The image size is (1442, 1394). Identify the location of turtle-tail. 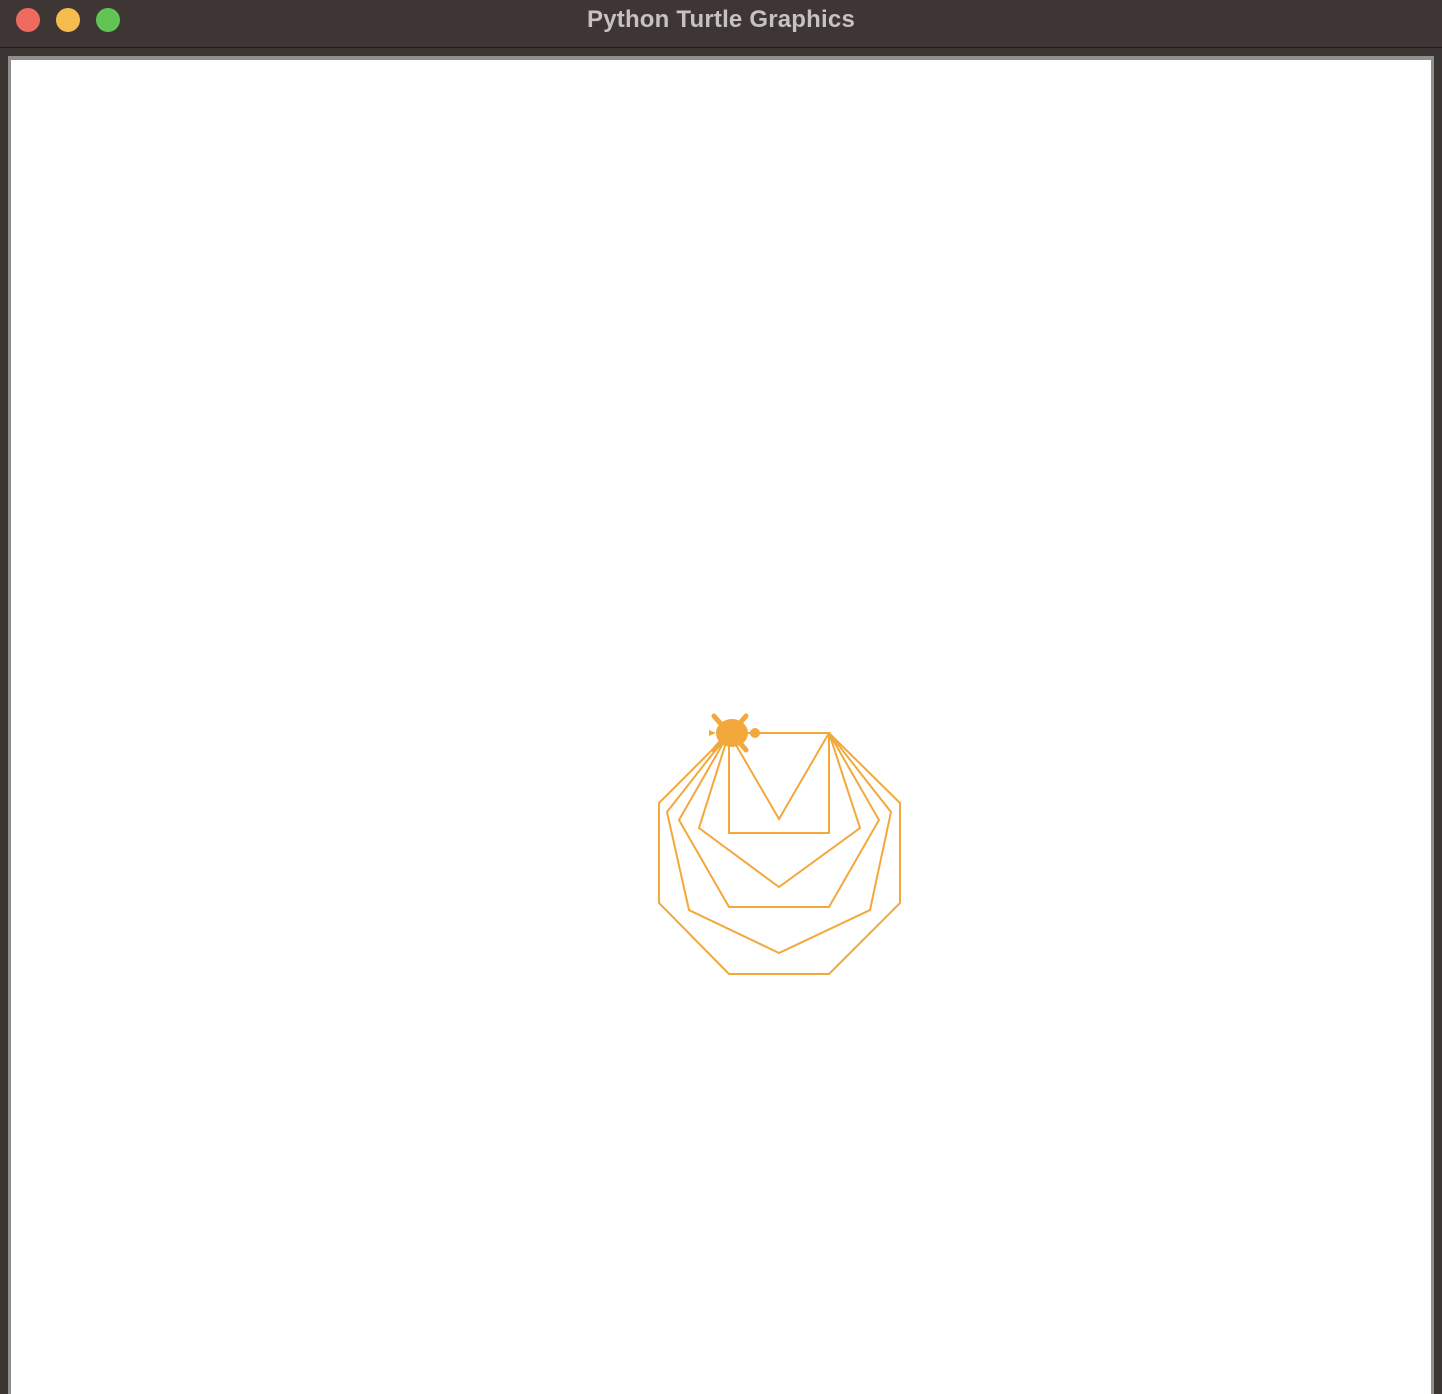
(712, 733).